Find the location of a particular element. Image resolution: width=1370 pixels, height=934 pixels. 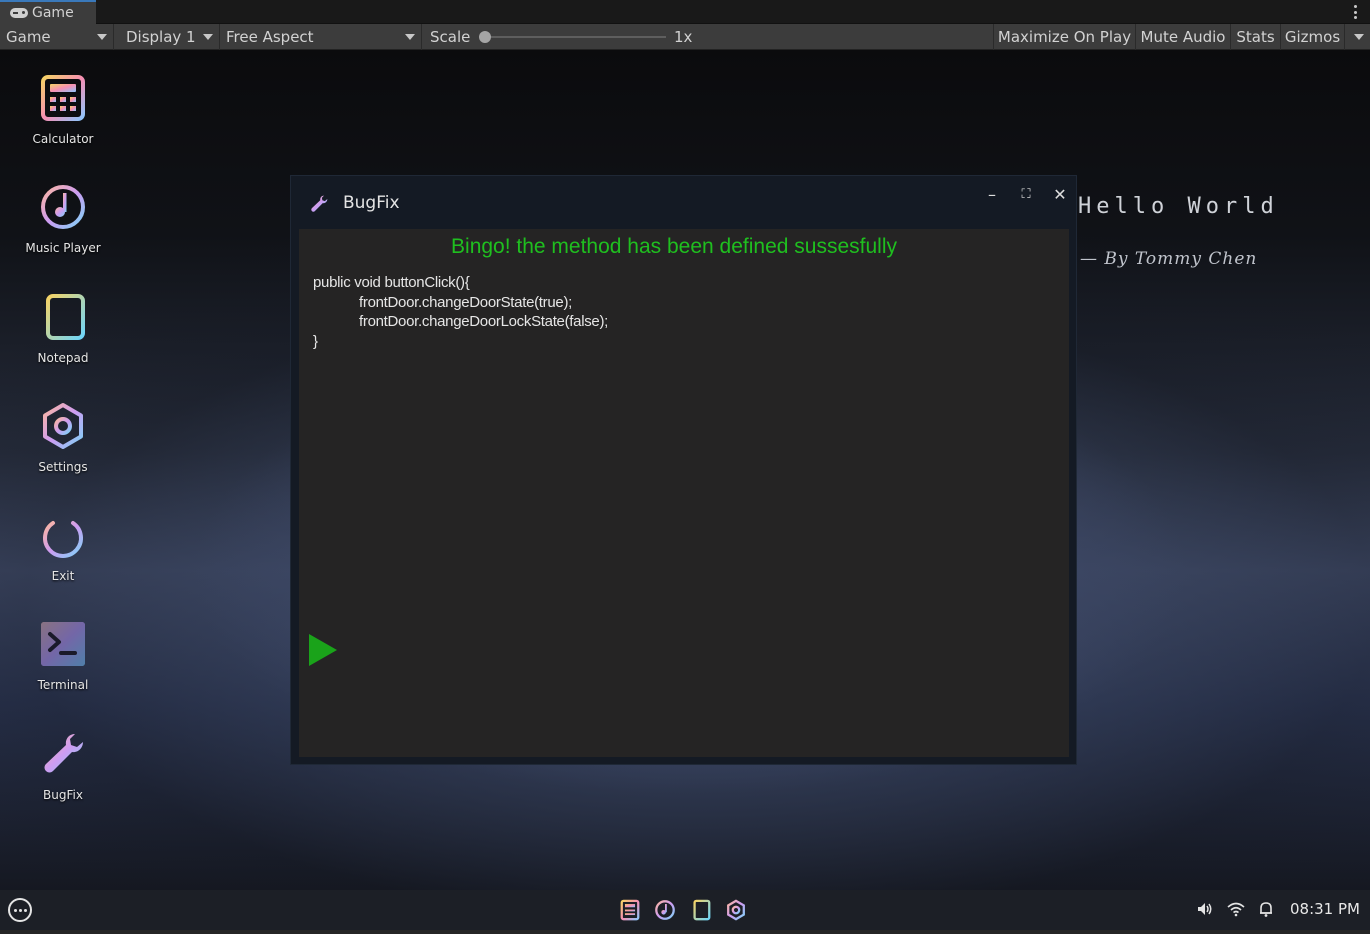

desktop-icon-label: BugFix is located at coordinates (63, 795).